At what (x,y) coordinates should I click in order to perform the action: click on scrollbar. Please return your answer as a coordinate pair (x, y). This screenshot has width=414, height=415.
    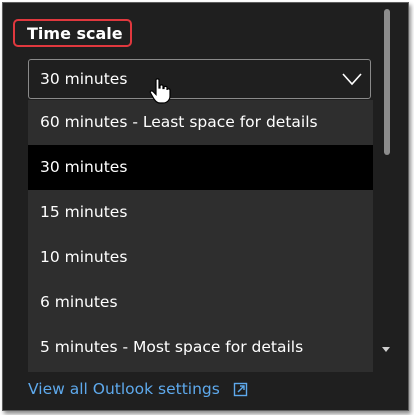
    Looking at the image, I should click on (387, 188).